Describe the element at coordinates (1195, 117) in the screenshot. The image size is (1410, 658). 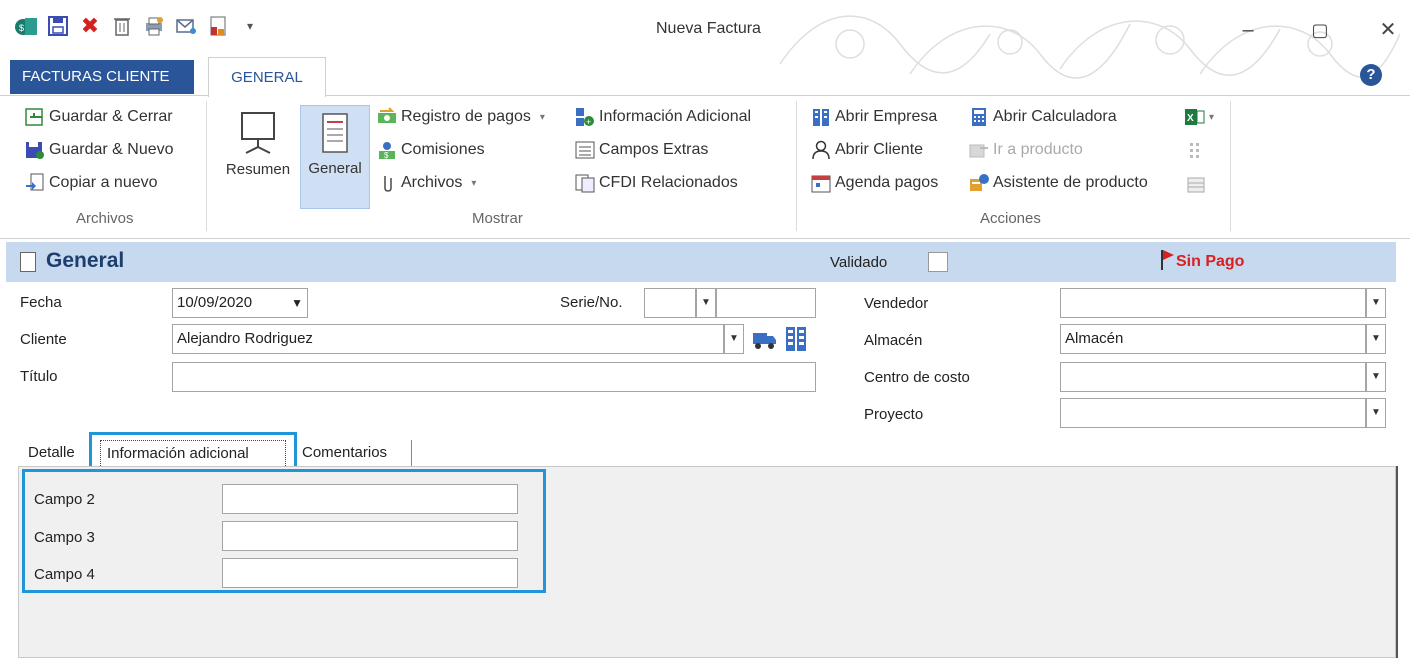
I see `excel-icon: X` at that location.